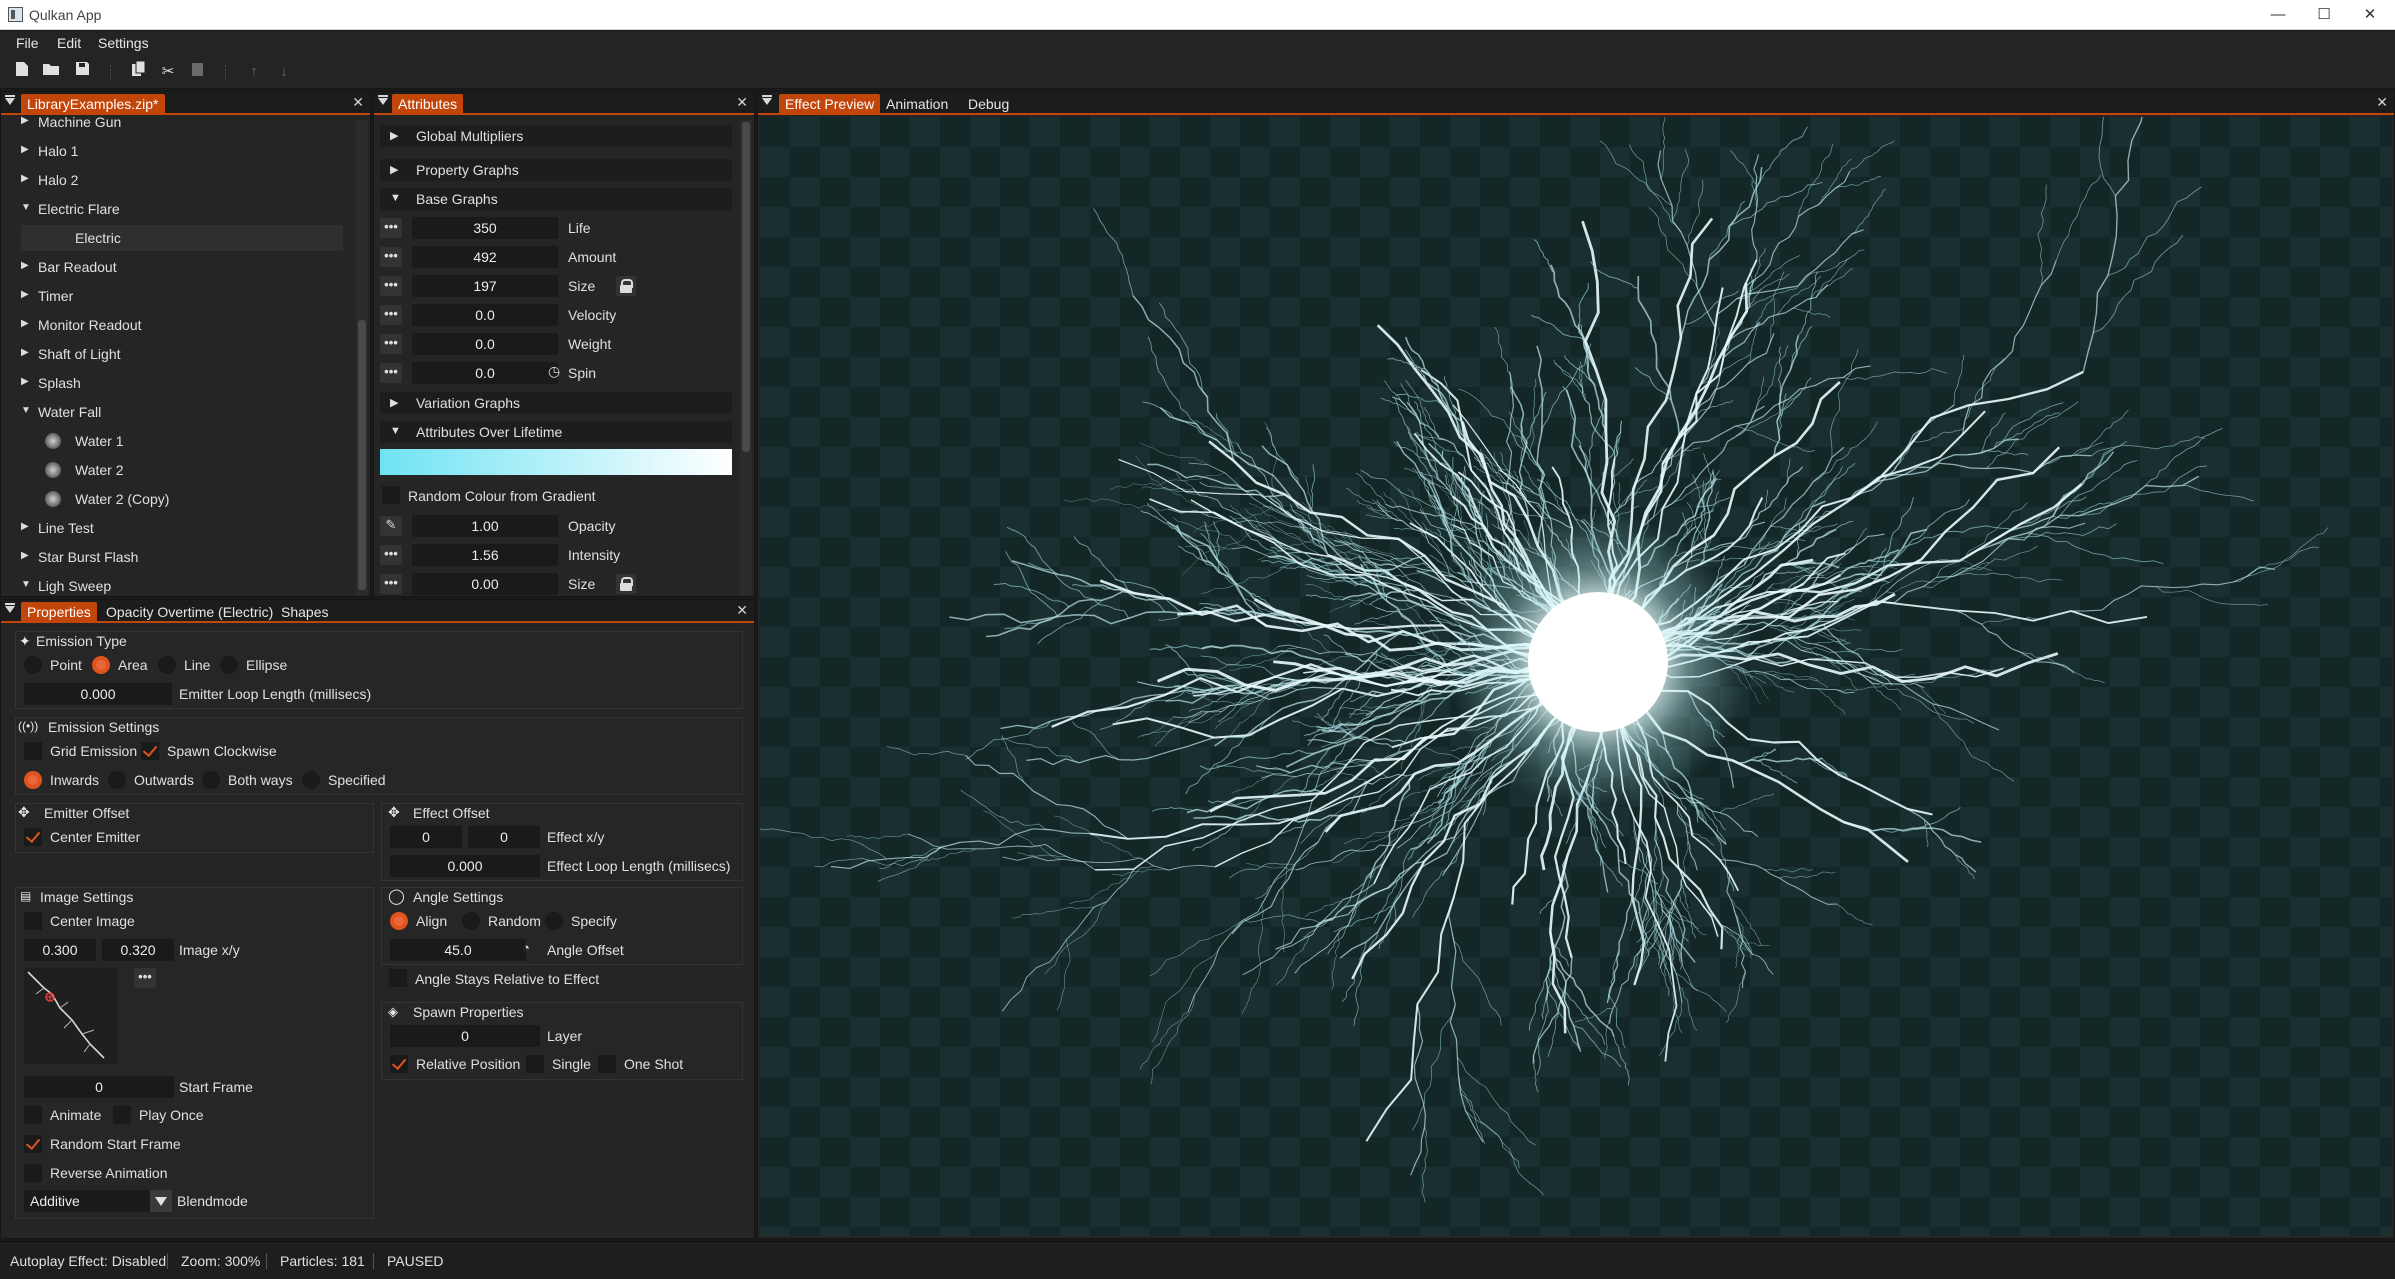 Image resolution: width=2395 pixels, height=1279 pixels. What do you see at coordinates (172, 584) in the screenshot?
I see `library-item: ▼ Ligh Sweep` at bounding box center [172, 584].